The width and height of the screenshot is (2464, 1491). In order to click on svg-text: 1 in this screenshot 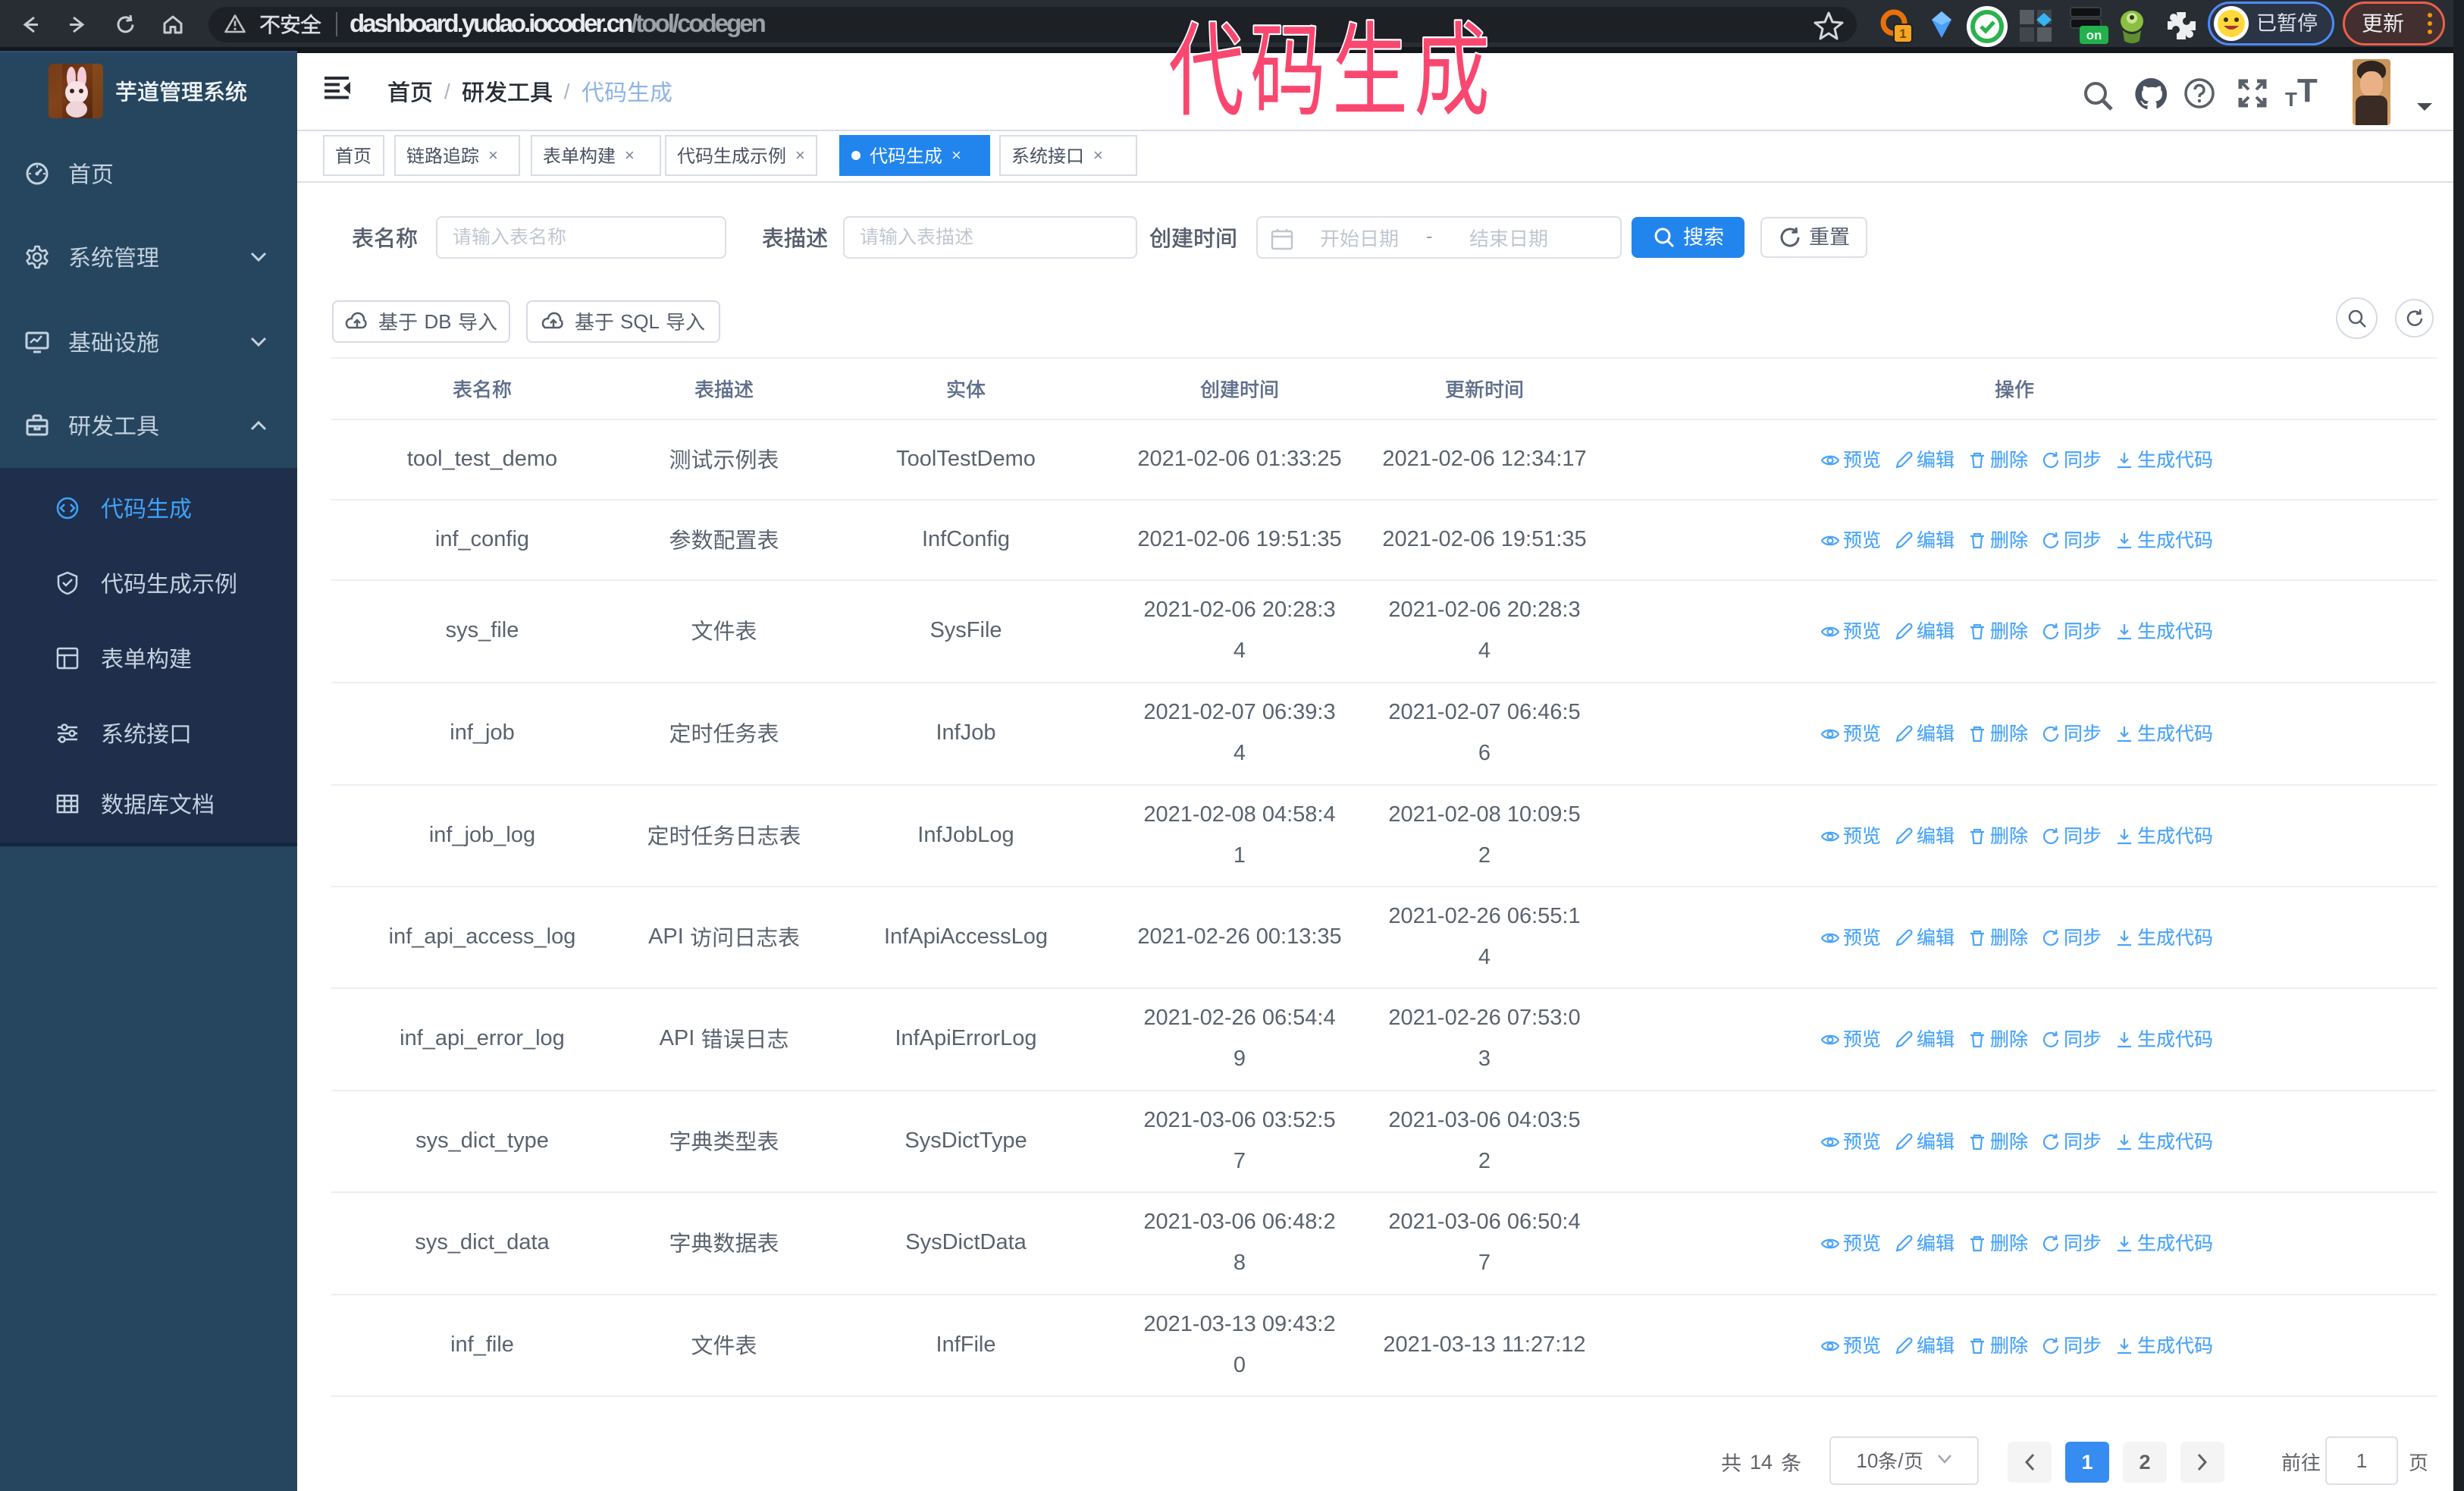, I will do `click(1903, 34)`.